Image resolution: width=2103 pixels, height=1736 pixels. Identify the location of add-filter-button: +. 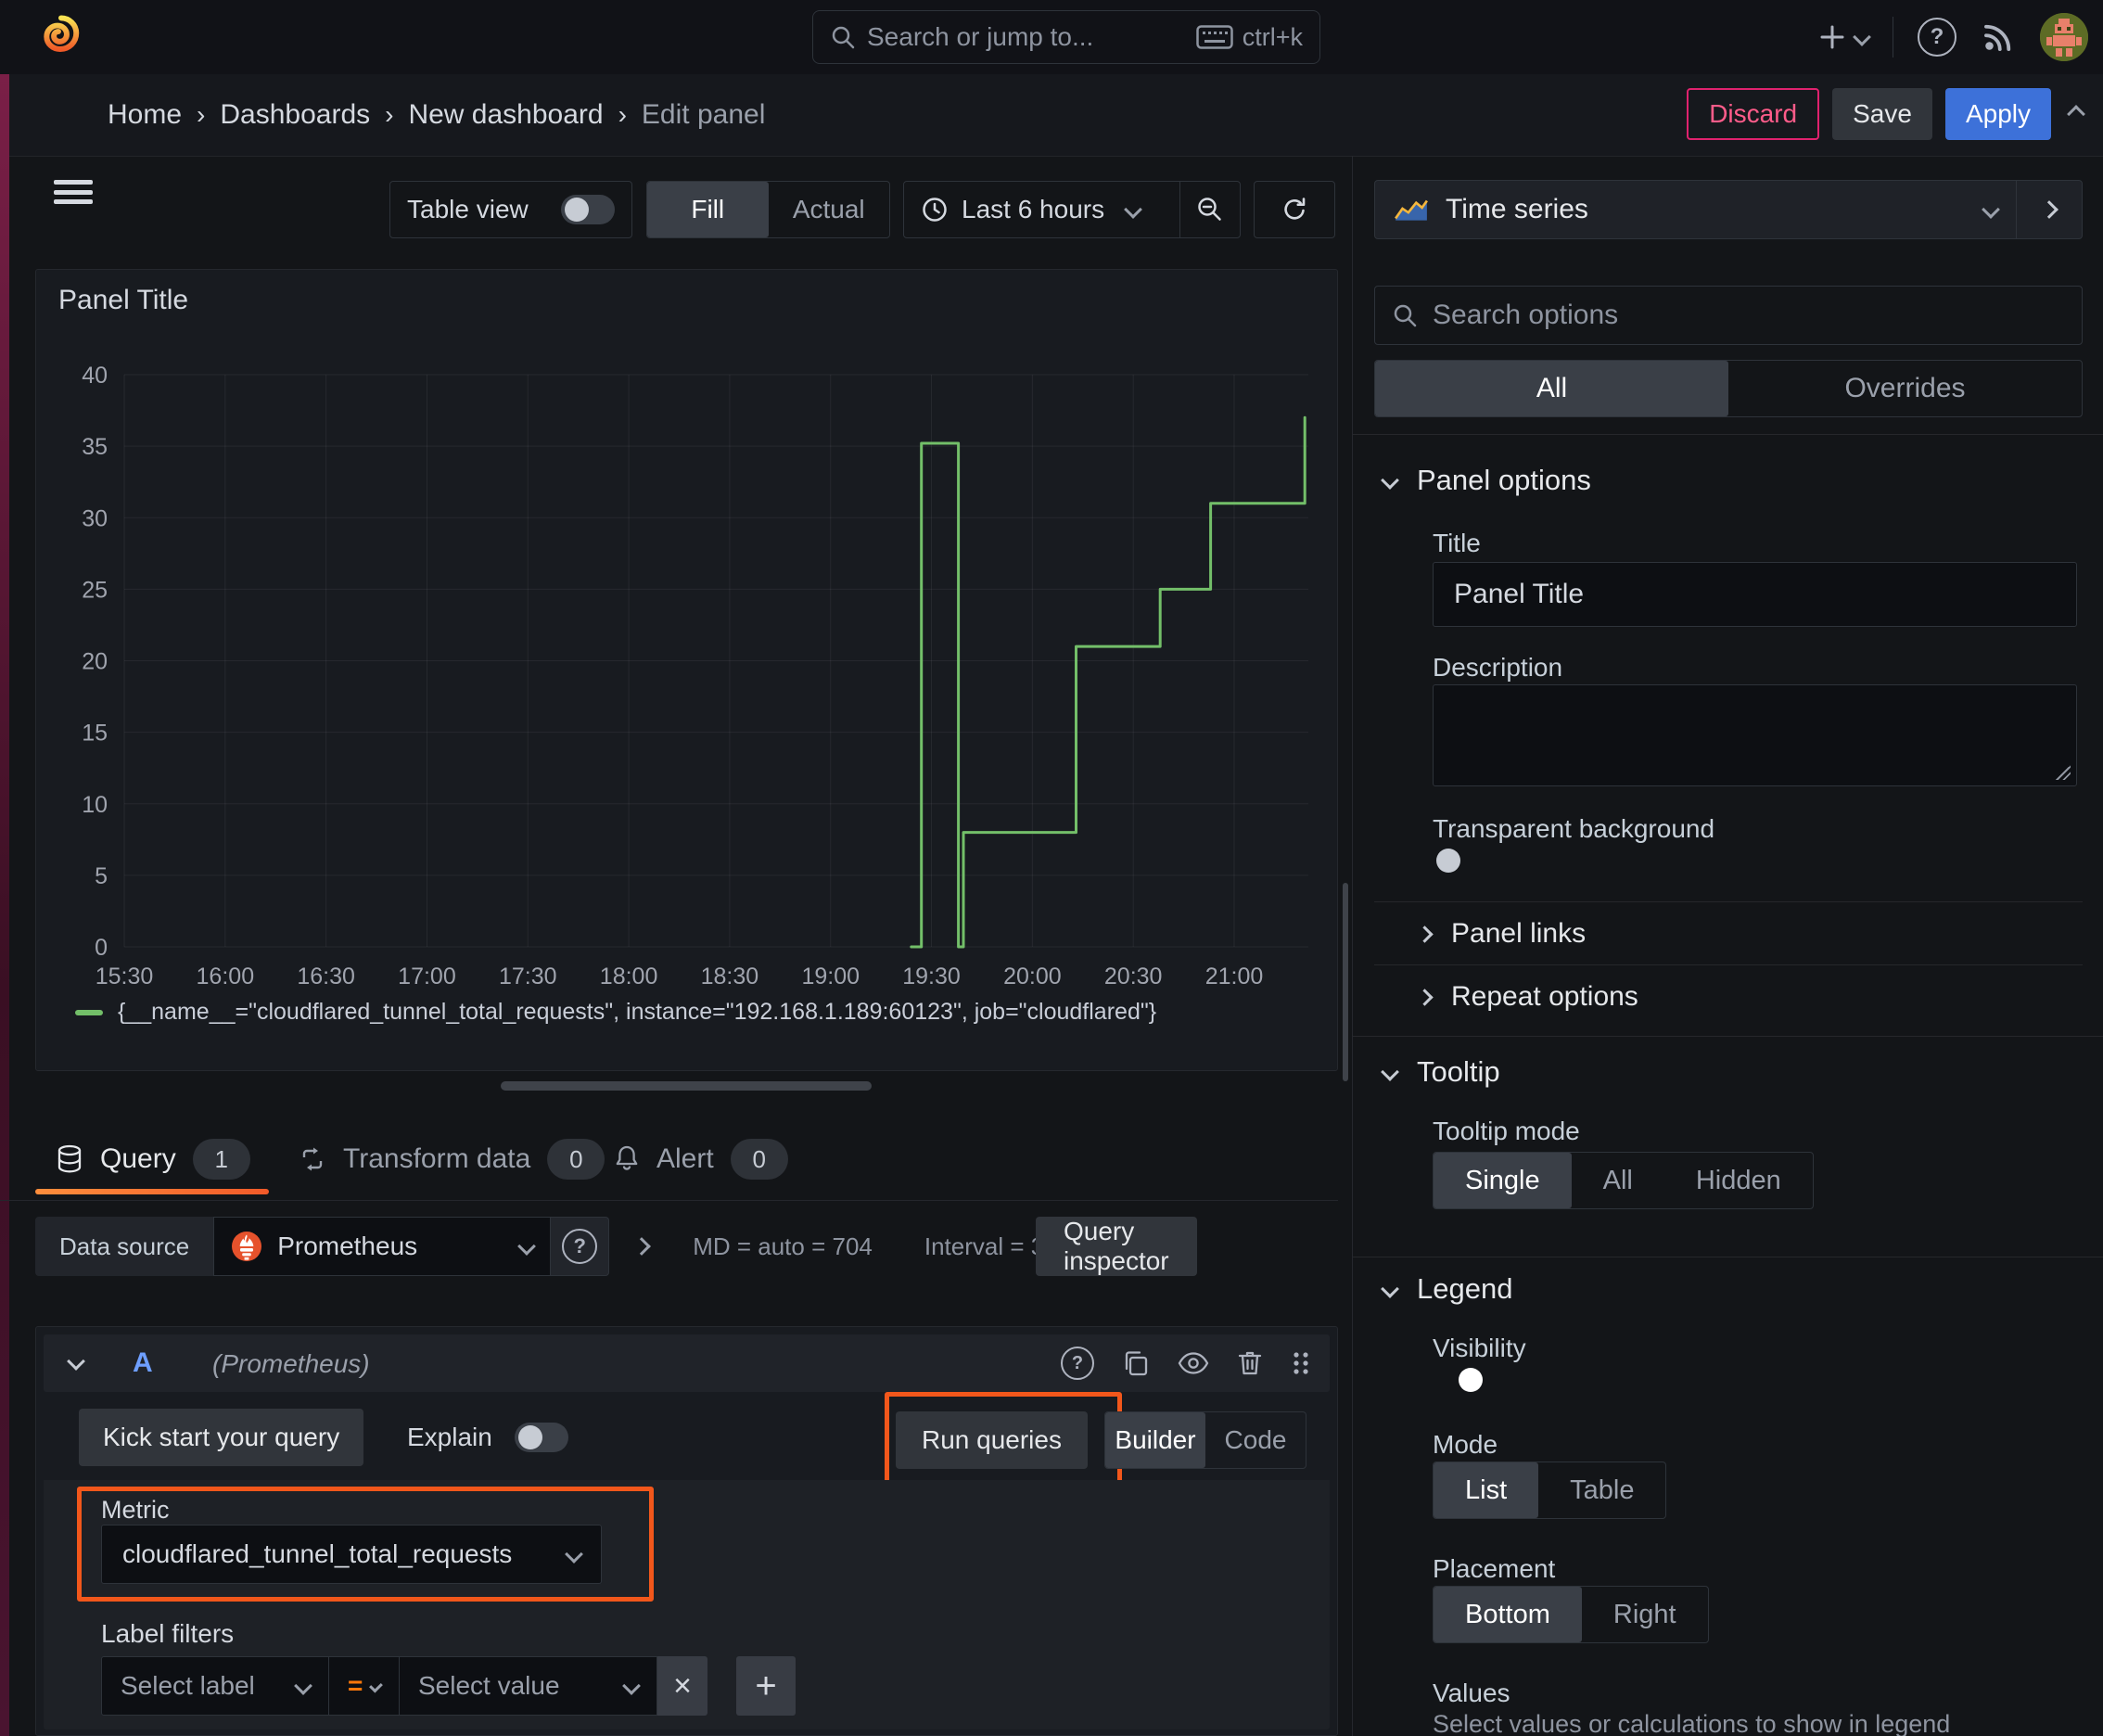
(766, 1686).